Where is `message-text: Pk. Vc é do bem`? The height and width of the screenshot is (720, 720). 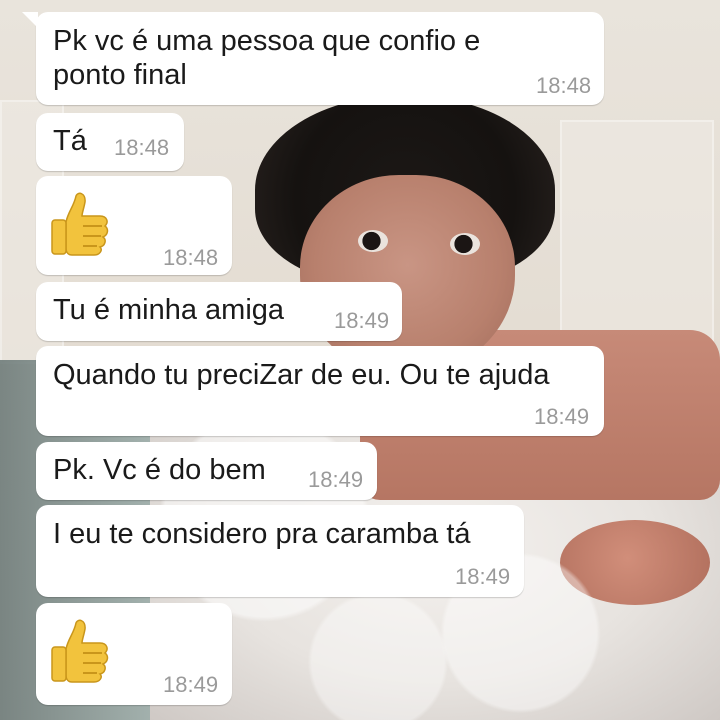
message-text: Pk. Vc é do bem is located at coordinates (159, 470).